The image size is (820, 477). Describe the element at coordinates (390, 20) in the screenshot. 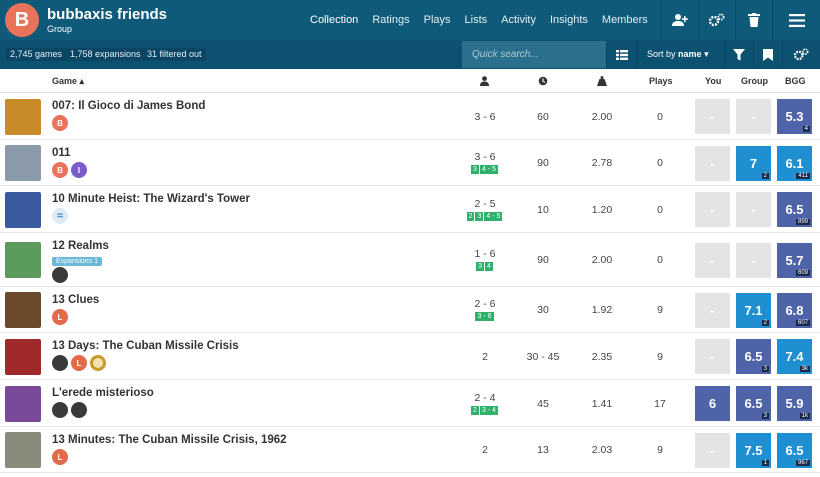

I see `nav-ratings: Ratings` at that location.